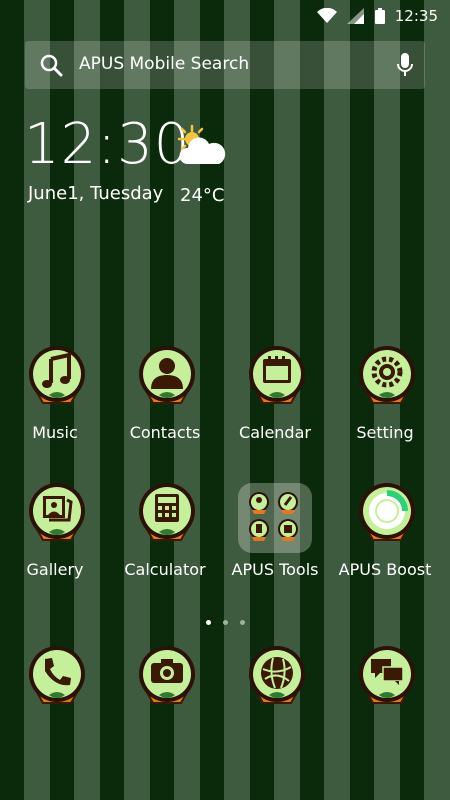  Describe the element at coordinates (385, 432) in the screenshot. I see `app-label: Setting` at that location.